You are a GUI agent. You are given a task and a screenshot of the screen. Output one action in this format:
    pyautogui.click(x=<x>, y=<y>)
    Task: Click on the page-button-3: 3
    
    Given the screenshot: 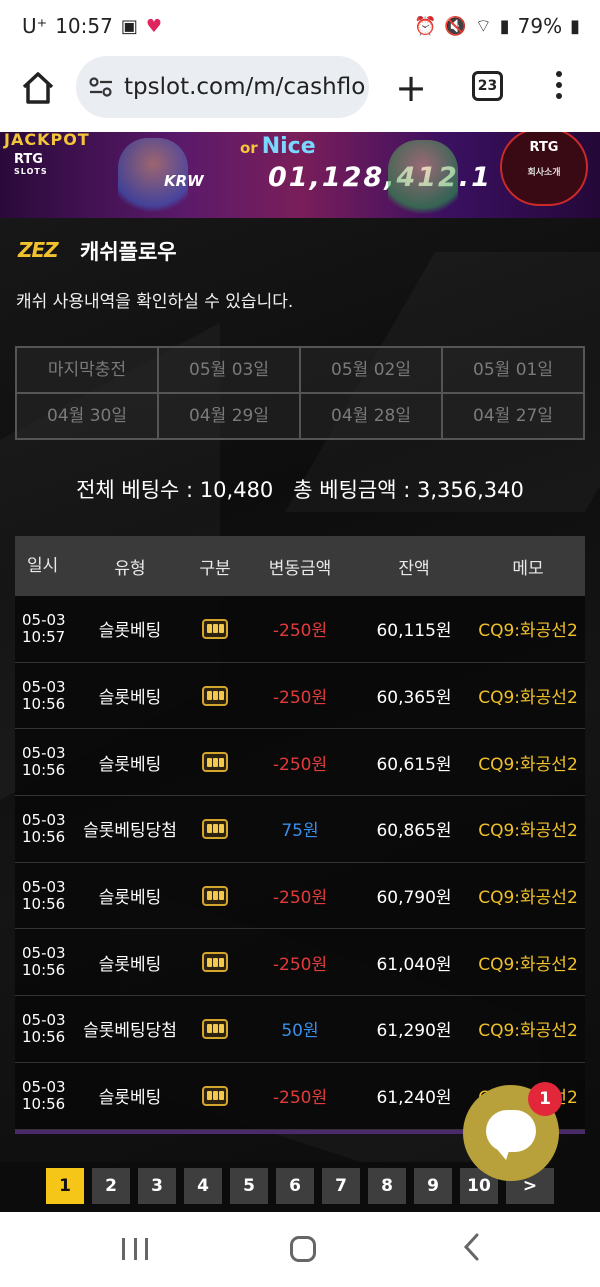 What is the action you would take?
    pyautogui.click(x=157, y=1186)
    